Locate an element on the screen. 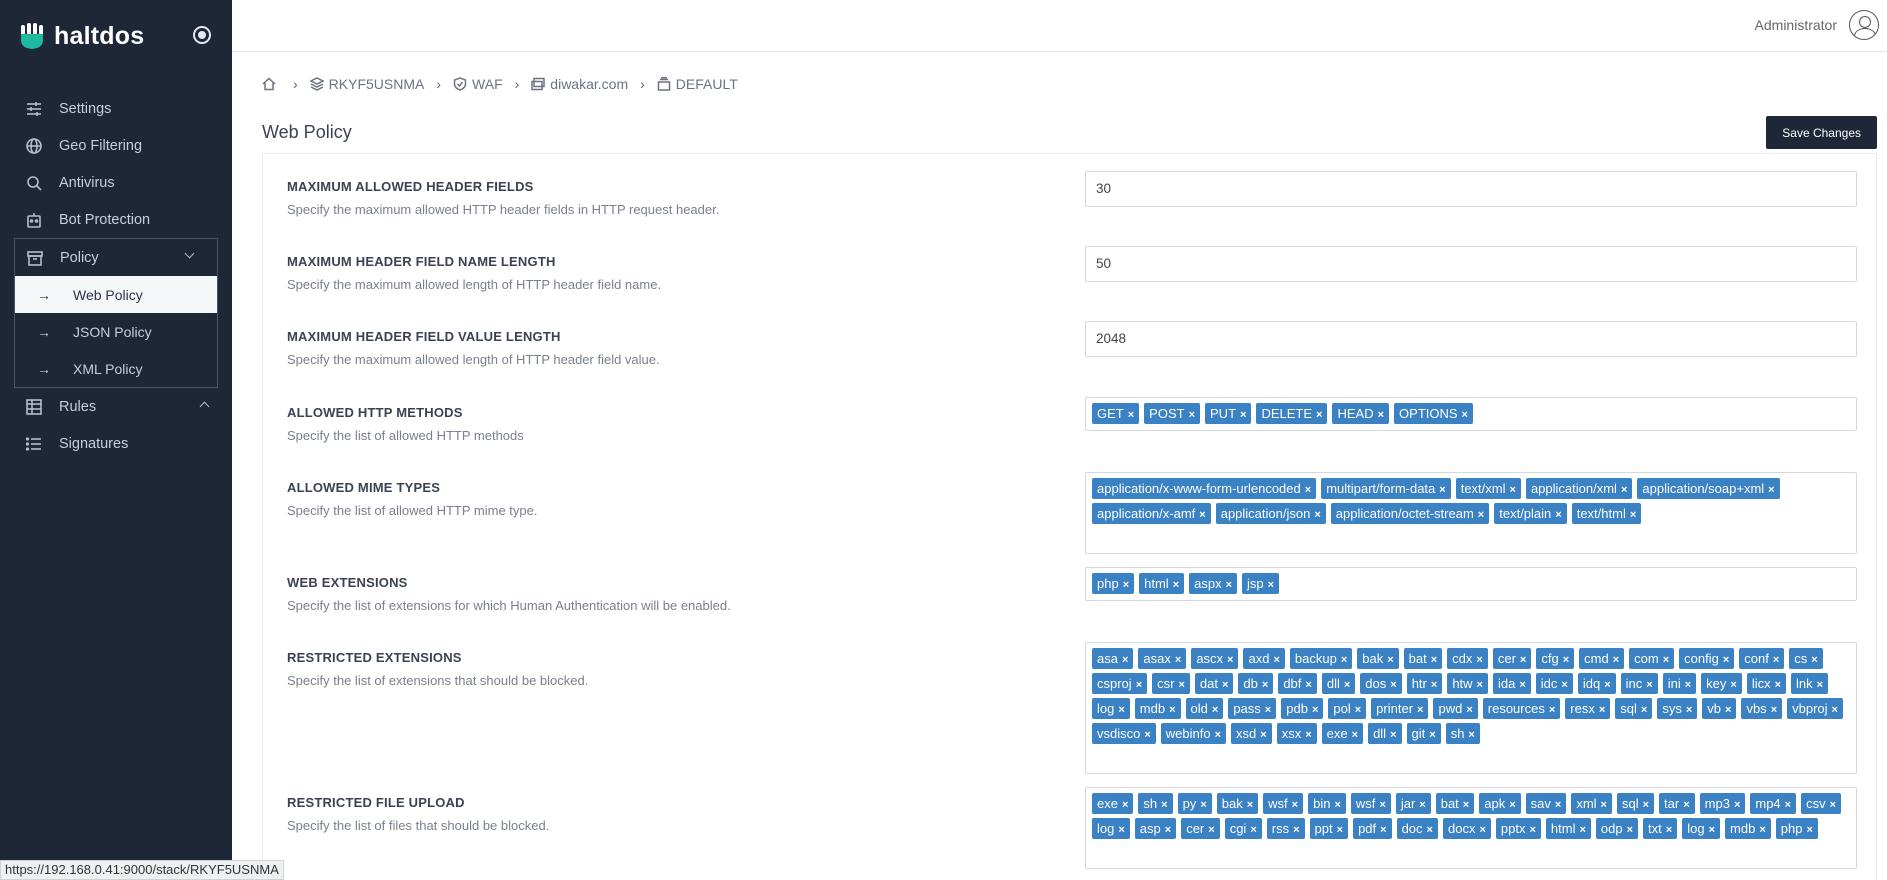 Image resolution: width=1887 pixels, height=880 pixels. breadcrumb-profile: DEFAULT is located at coordinates (697, 84).